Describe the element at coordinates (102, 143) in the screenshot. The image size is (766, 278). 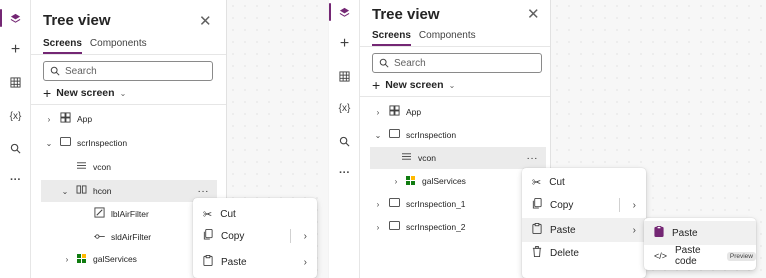
I see `tree-node-label: scrInspection` at that location.